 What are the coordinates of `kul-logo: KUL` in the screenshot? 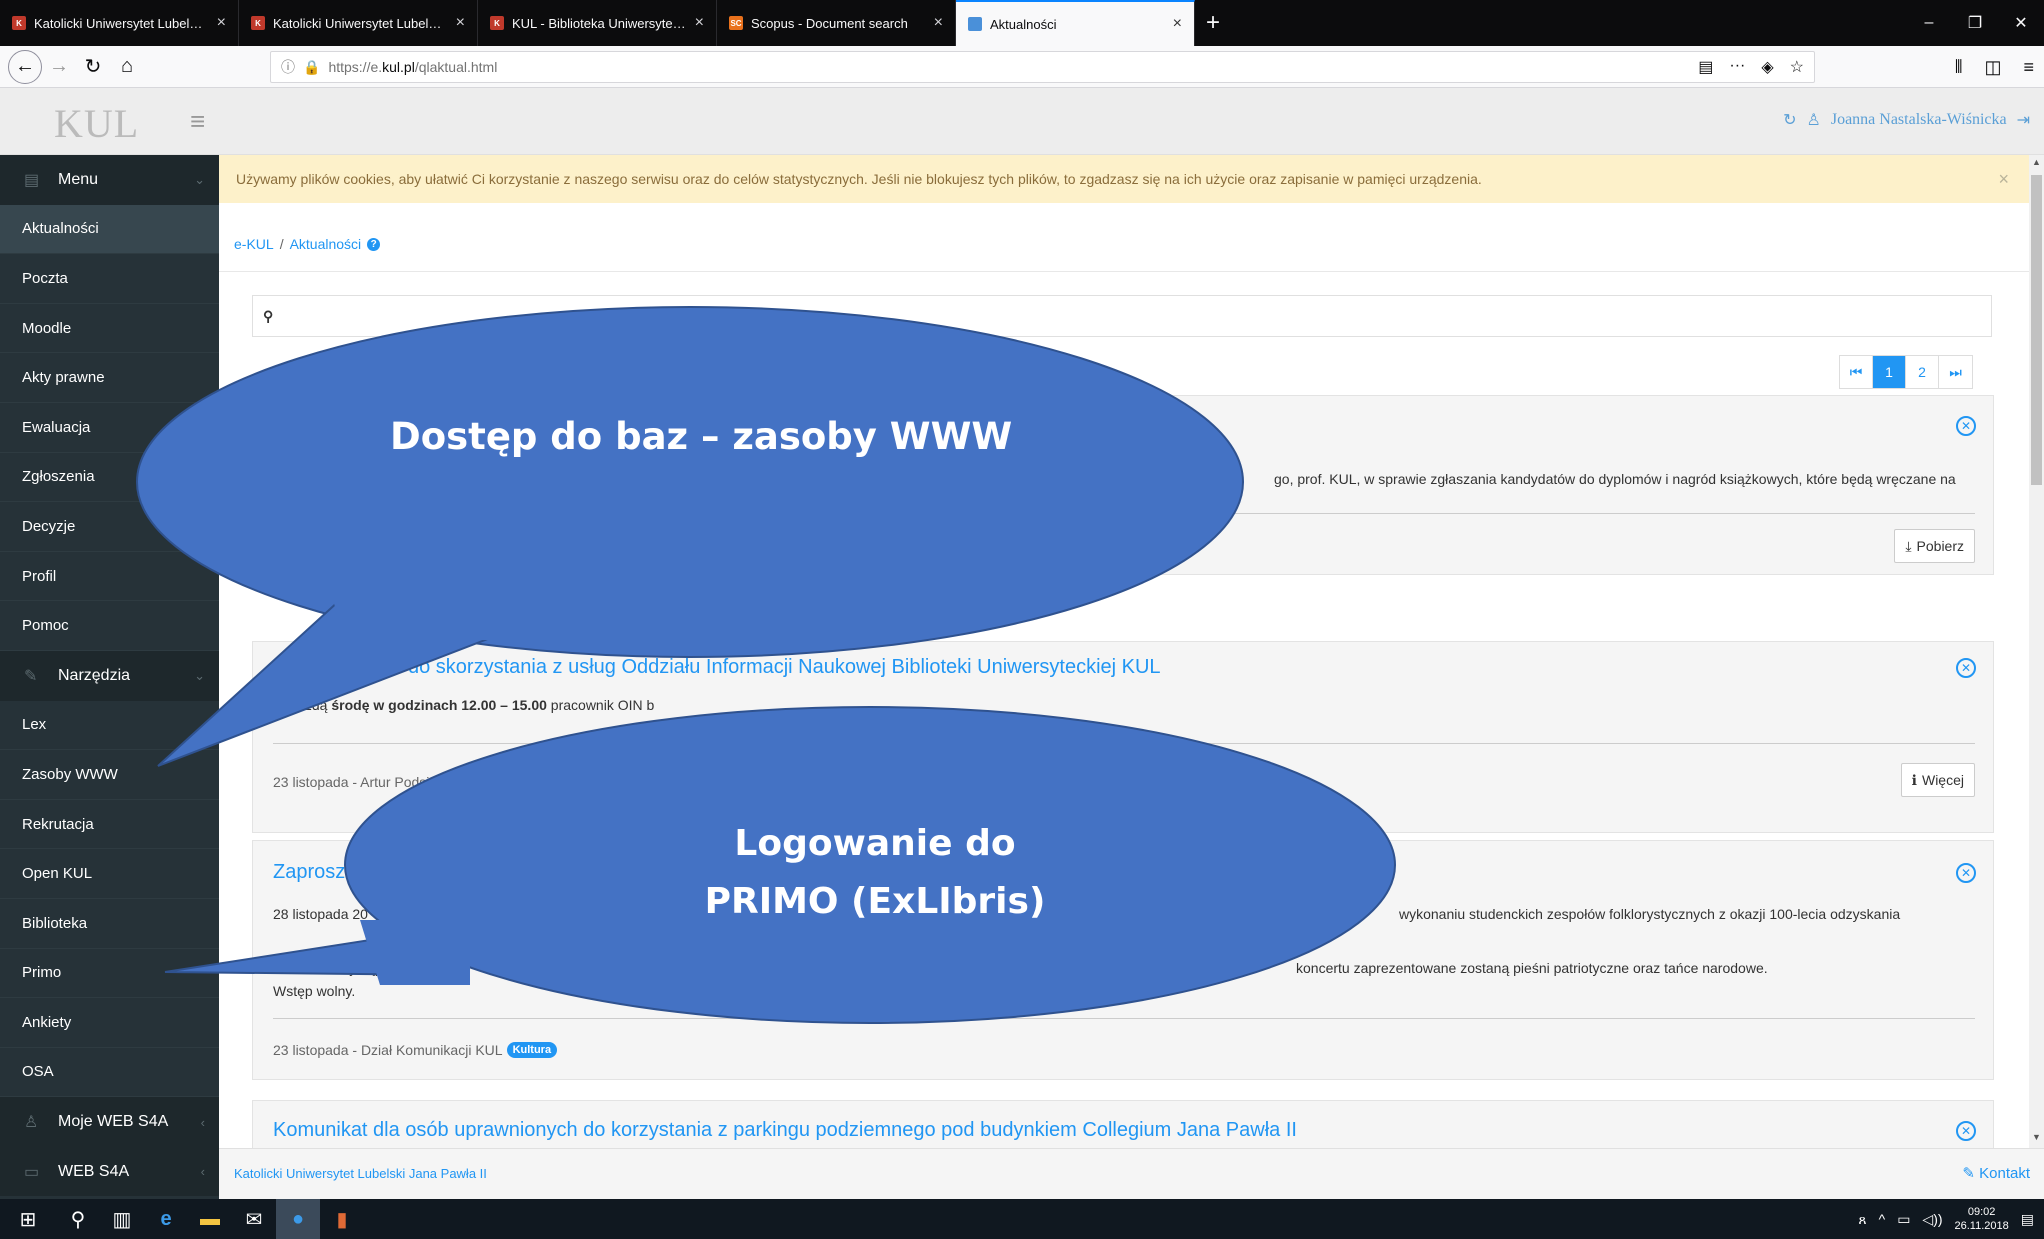 It's located at (96, 123).